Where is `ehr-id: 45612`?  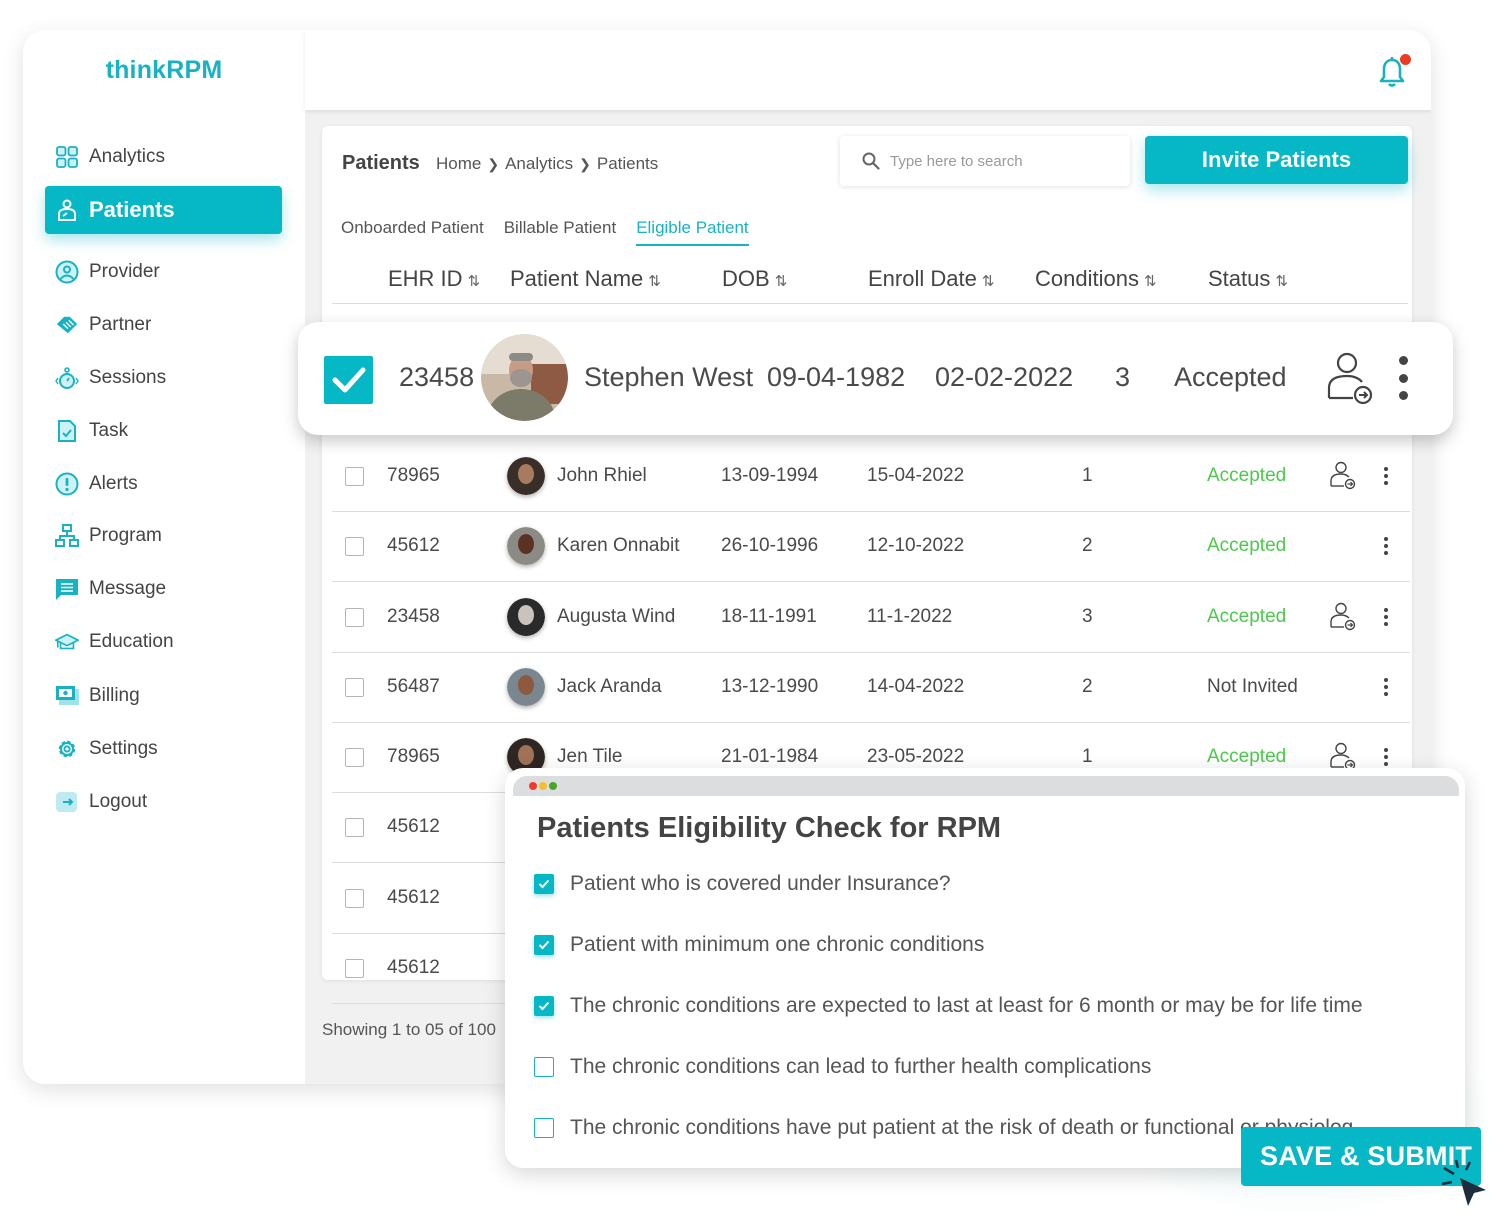
ehr-id: 45612 is located at coordinates (413, 826).